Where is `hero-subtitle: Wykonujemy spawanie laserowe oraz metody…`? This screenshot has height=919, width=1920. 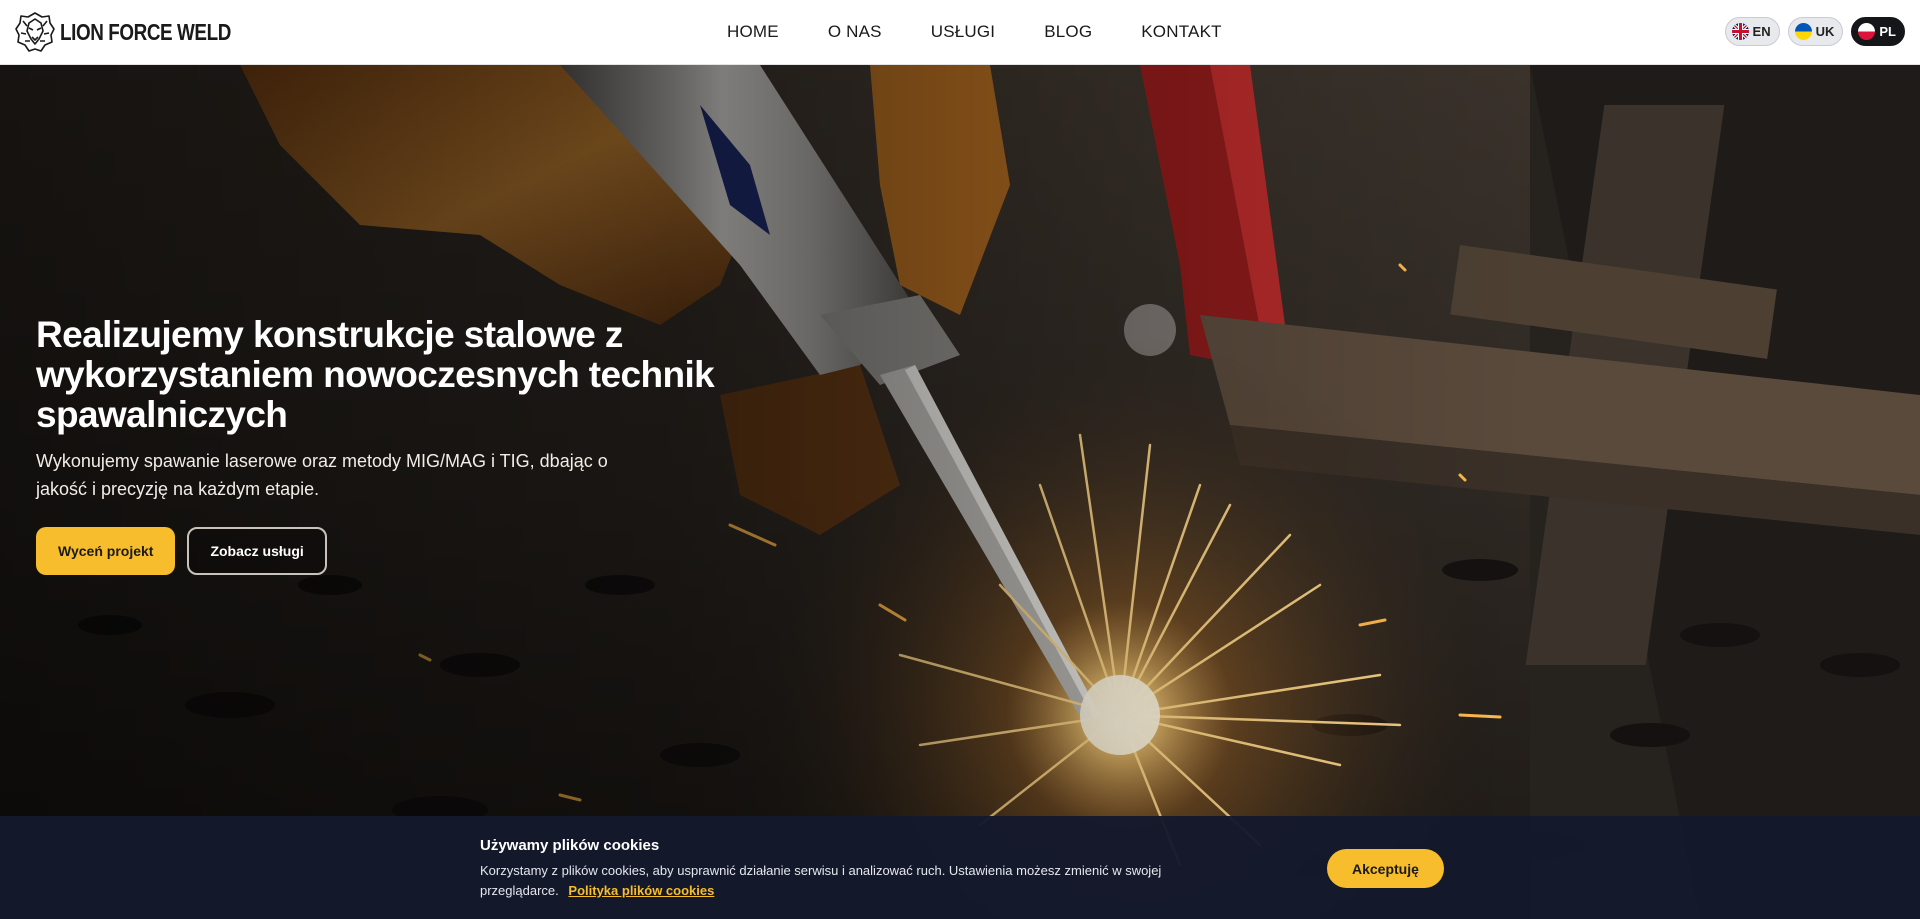 hero-subtitle: Wykonujemy spawanie laserowe oraz metody… is located at coordinates (322, 475).